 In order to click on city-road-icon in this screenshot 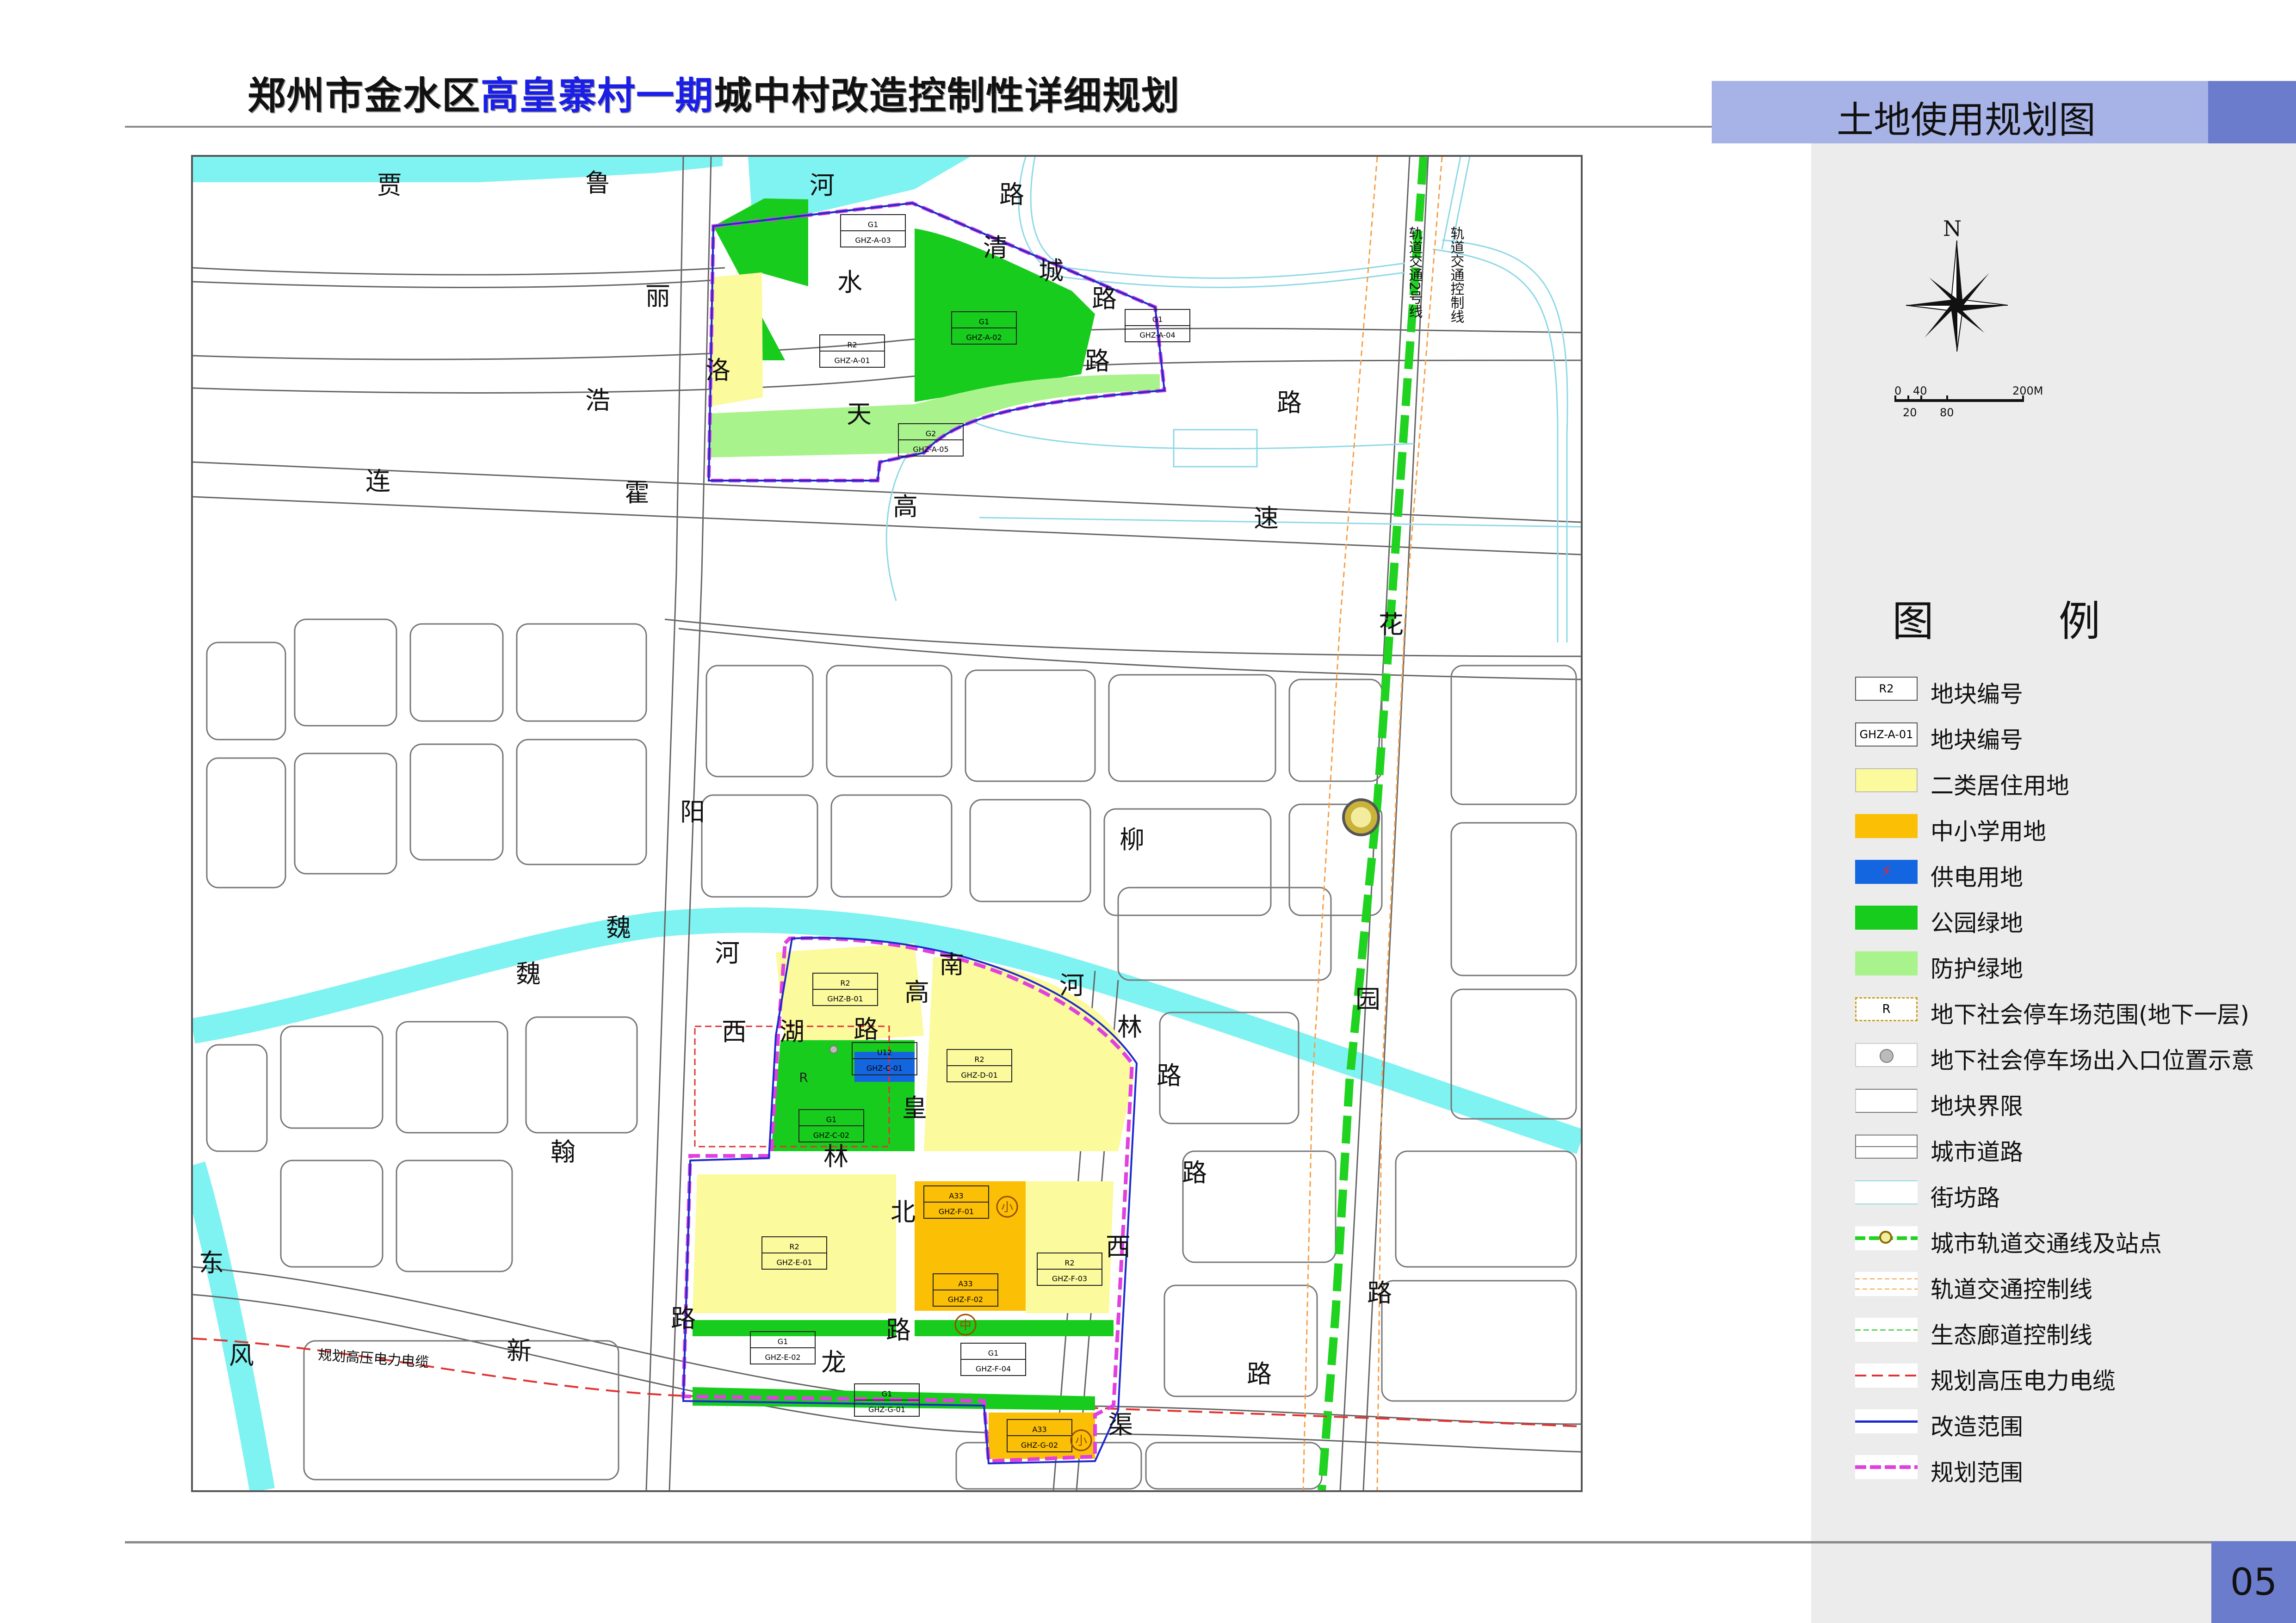, I will do `click(1886, 1147)`.